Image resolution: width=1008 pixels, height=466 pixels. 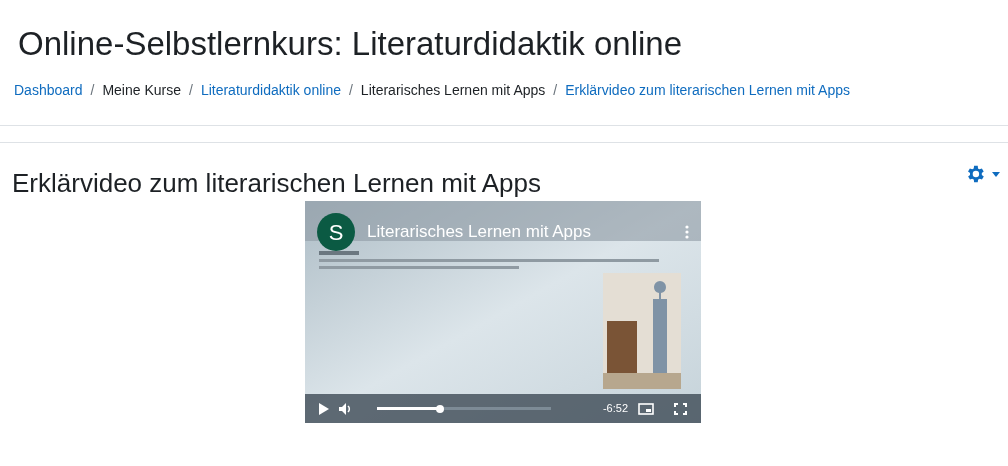 I want to click on caret-icon, so click(x=996, y=174).